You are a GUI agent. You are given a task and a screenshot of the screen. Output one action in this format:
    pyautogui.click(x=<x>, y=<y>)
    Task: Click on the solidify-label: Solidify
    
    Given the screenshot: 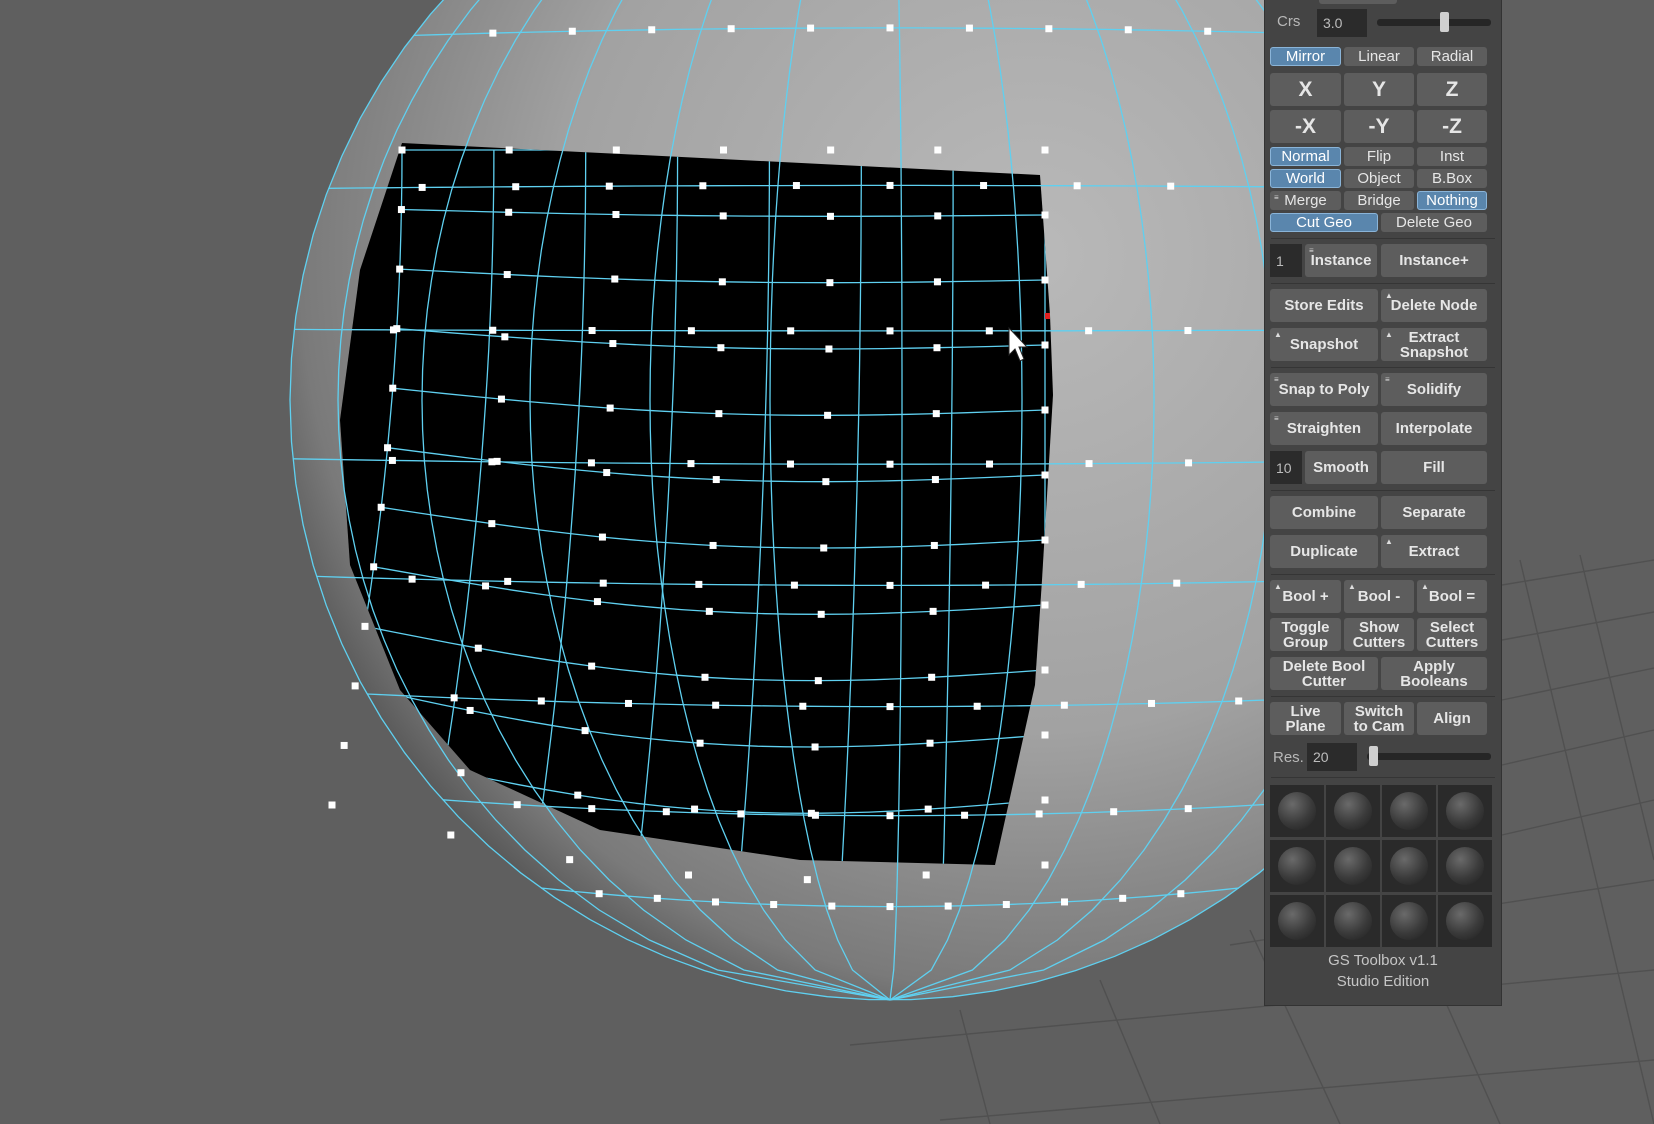 What is the action you would take?
    pyautogui.click(x=1434, y=389)
    